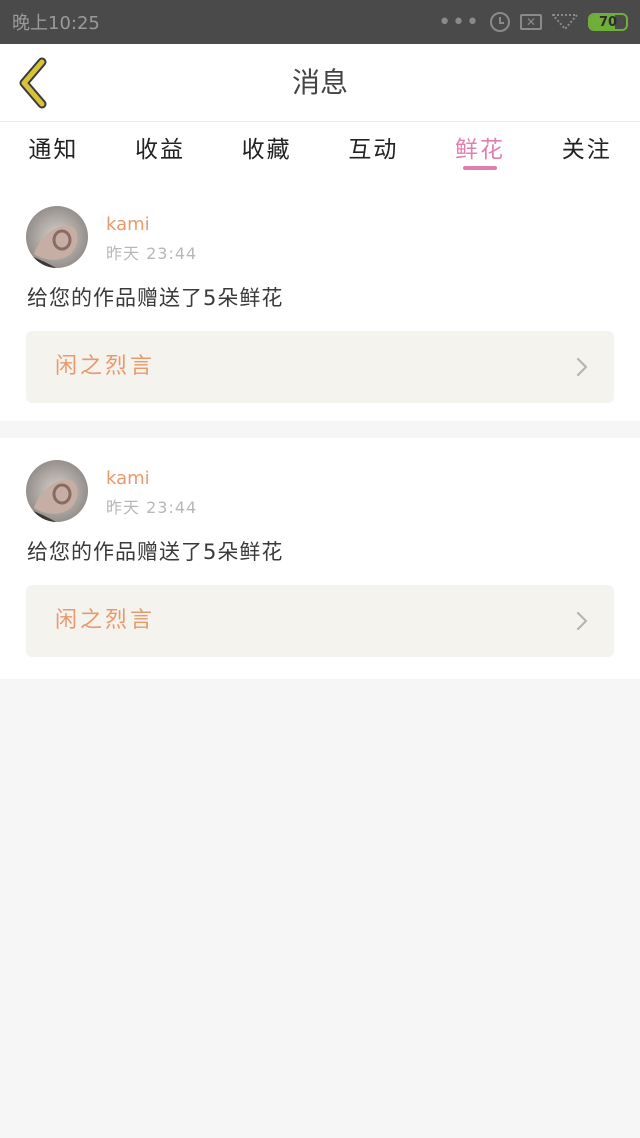 This screenshot has width=640, height=1138. What do you see at coordinates (160, 150) in the screenshot?
I see `tab-label: 收益` at bounding box center [160, 150].